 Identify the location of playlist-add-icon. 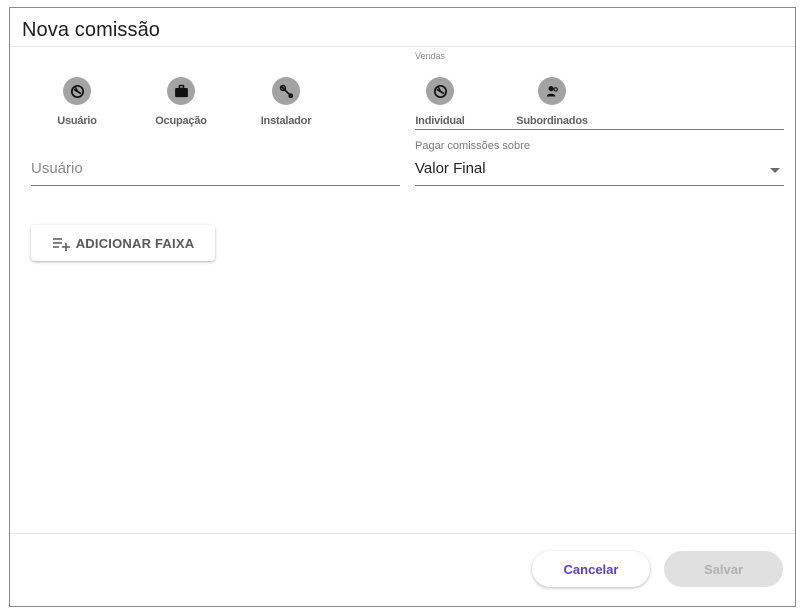
(62, 243).